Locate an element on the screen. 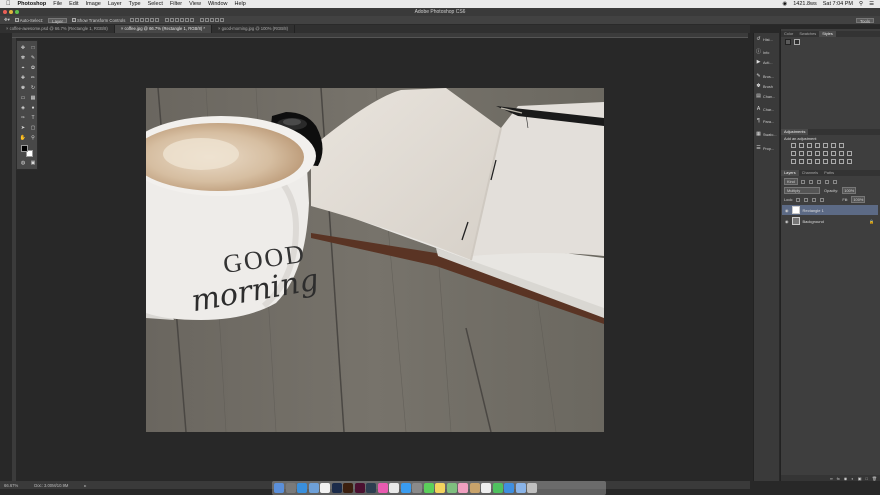  preferences-icon is located at coordinates (417, 488).